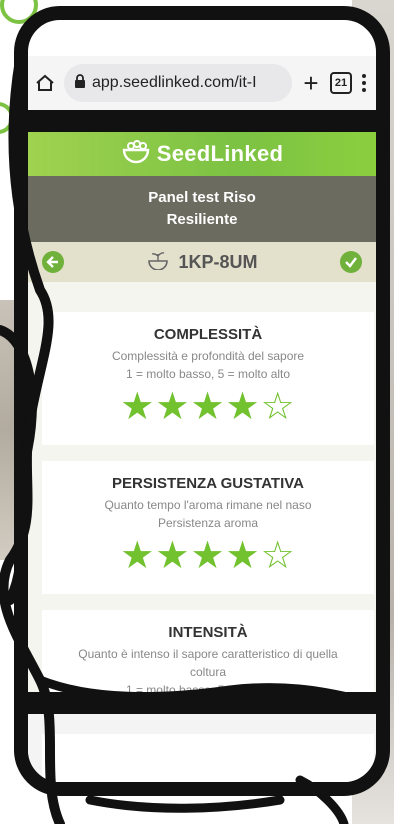  What do you see at coordinates (202, 219) in the screenshot?
I see `panel-title-line: Resiliente` at bounding box center [202, 219].